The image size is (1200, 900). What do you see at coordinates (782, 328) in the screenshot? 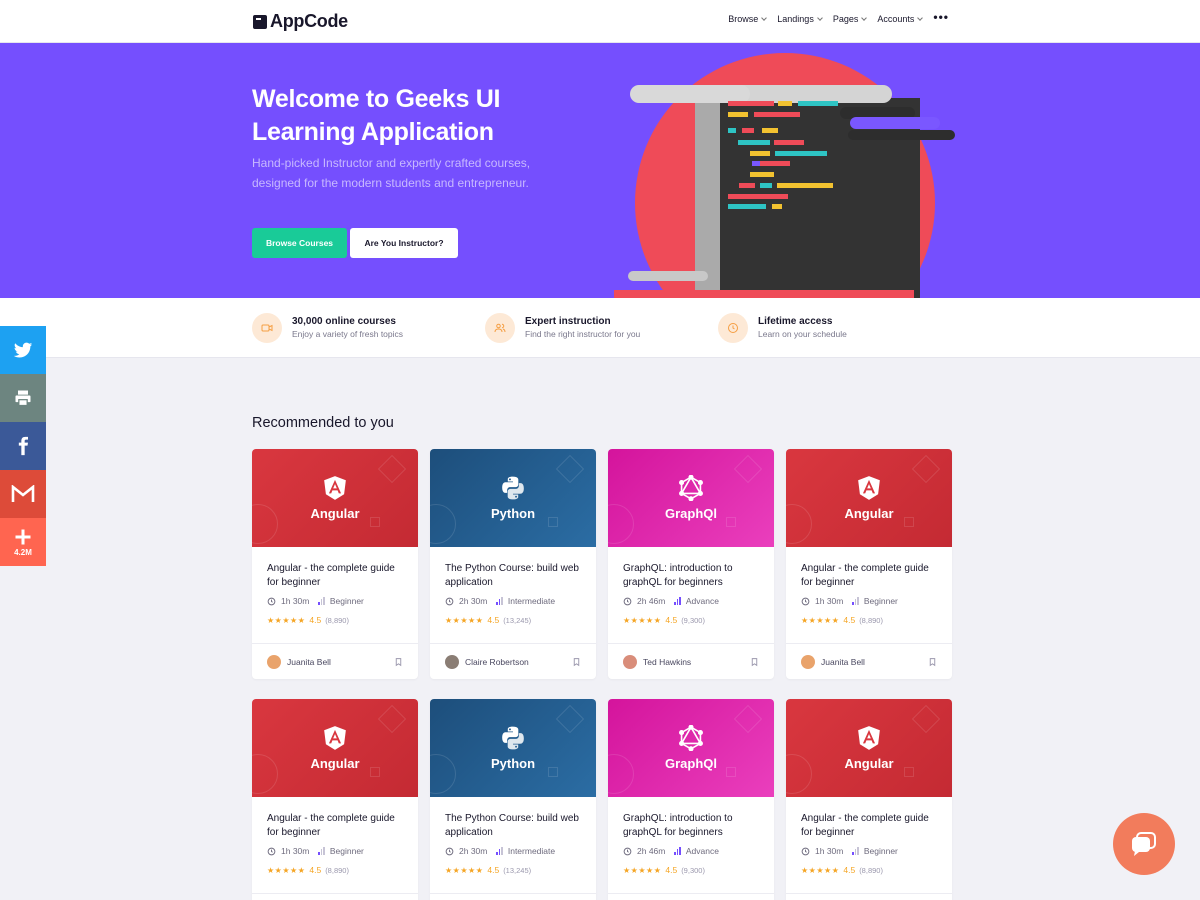
I see `feature-lifetime-access: Lifetime access Learn on your schedule` at bounding box center [782, 328].